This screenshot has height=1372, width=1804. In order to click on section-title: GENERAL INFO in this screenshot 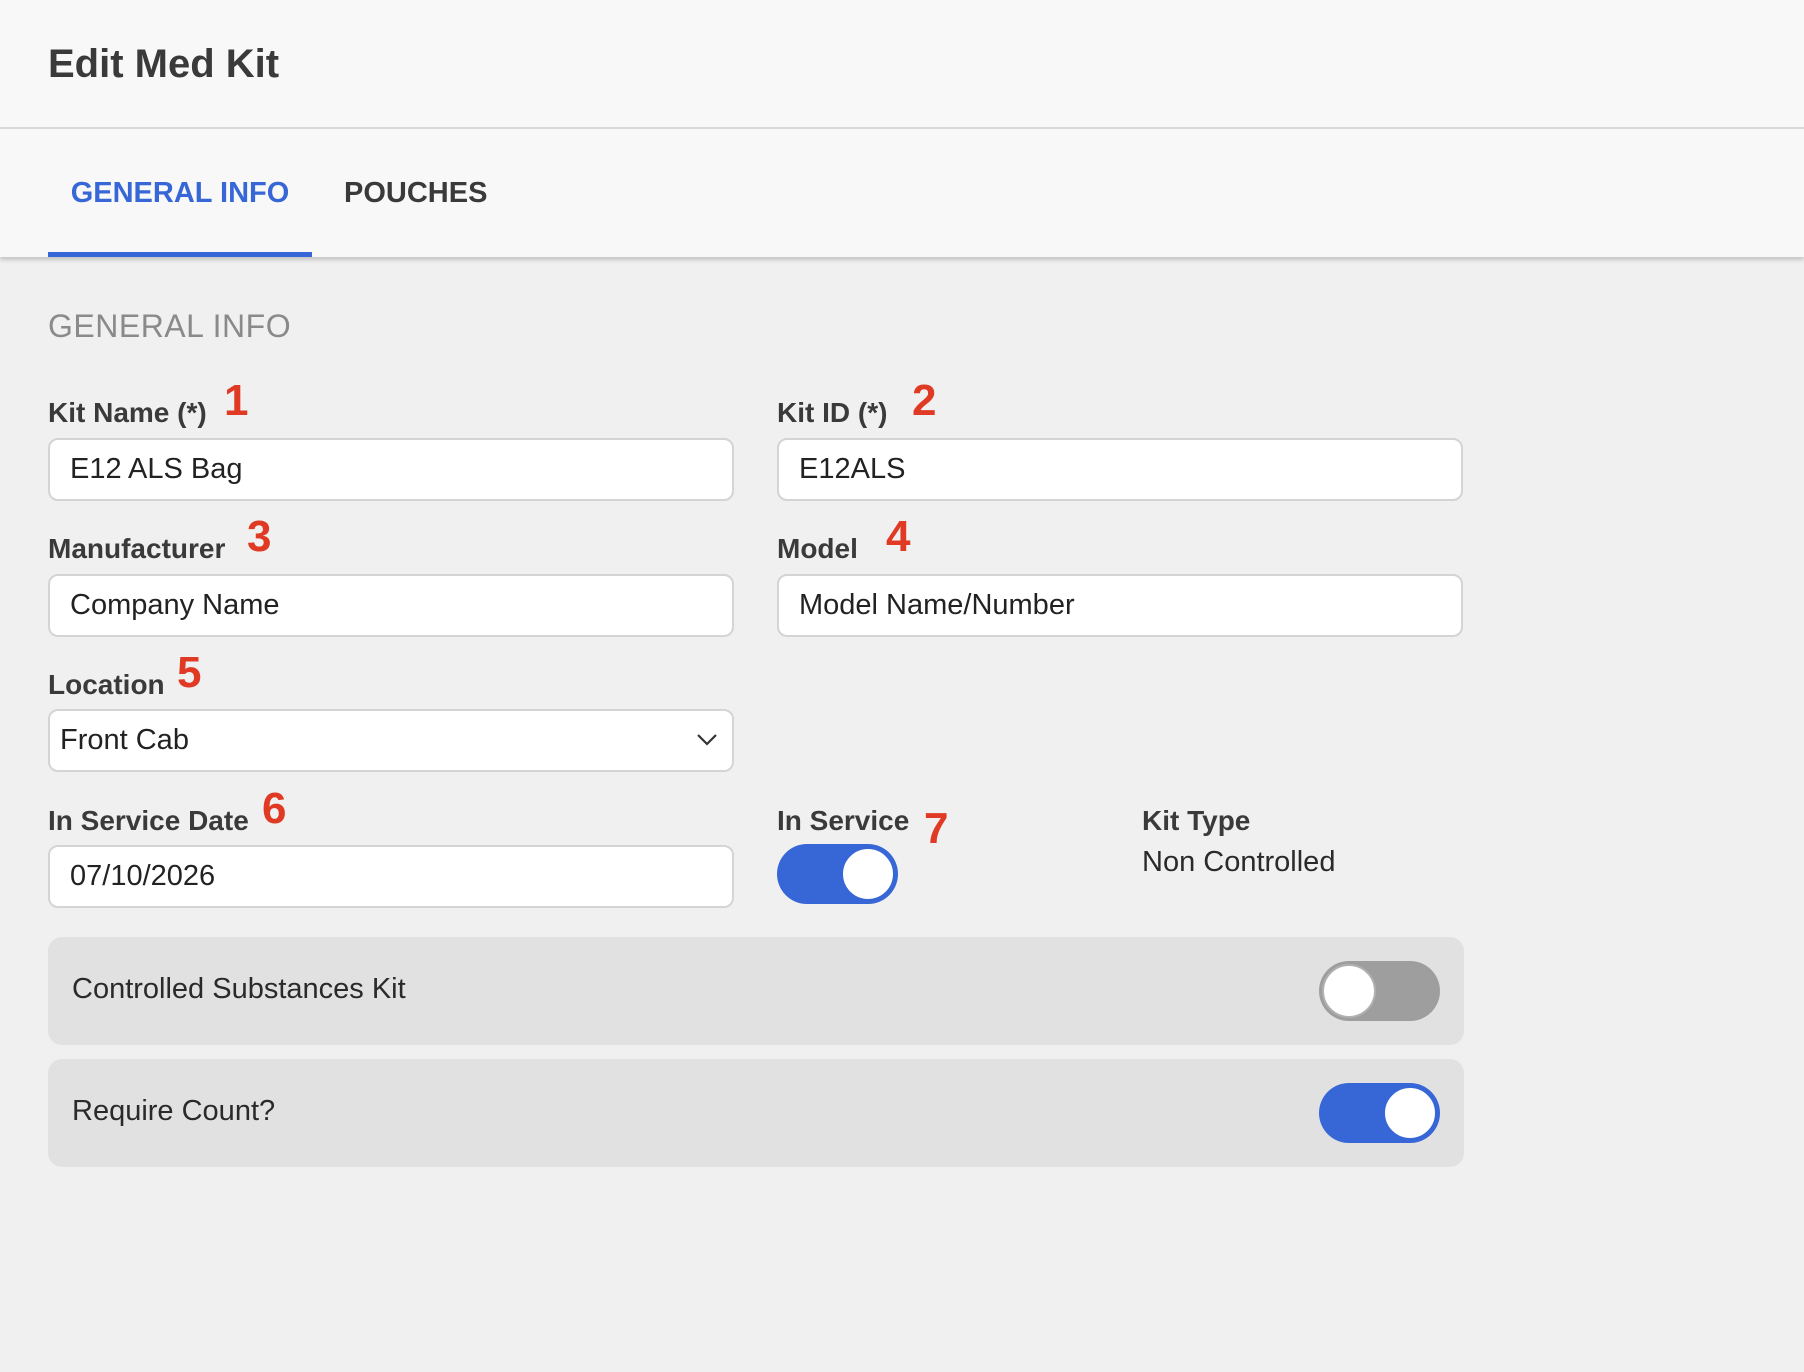, I will do `click(170, 326)`.